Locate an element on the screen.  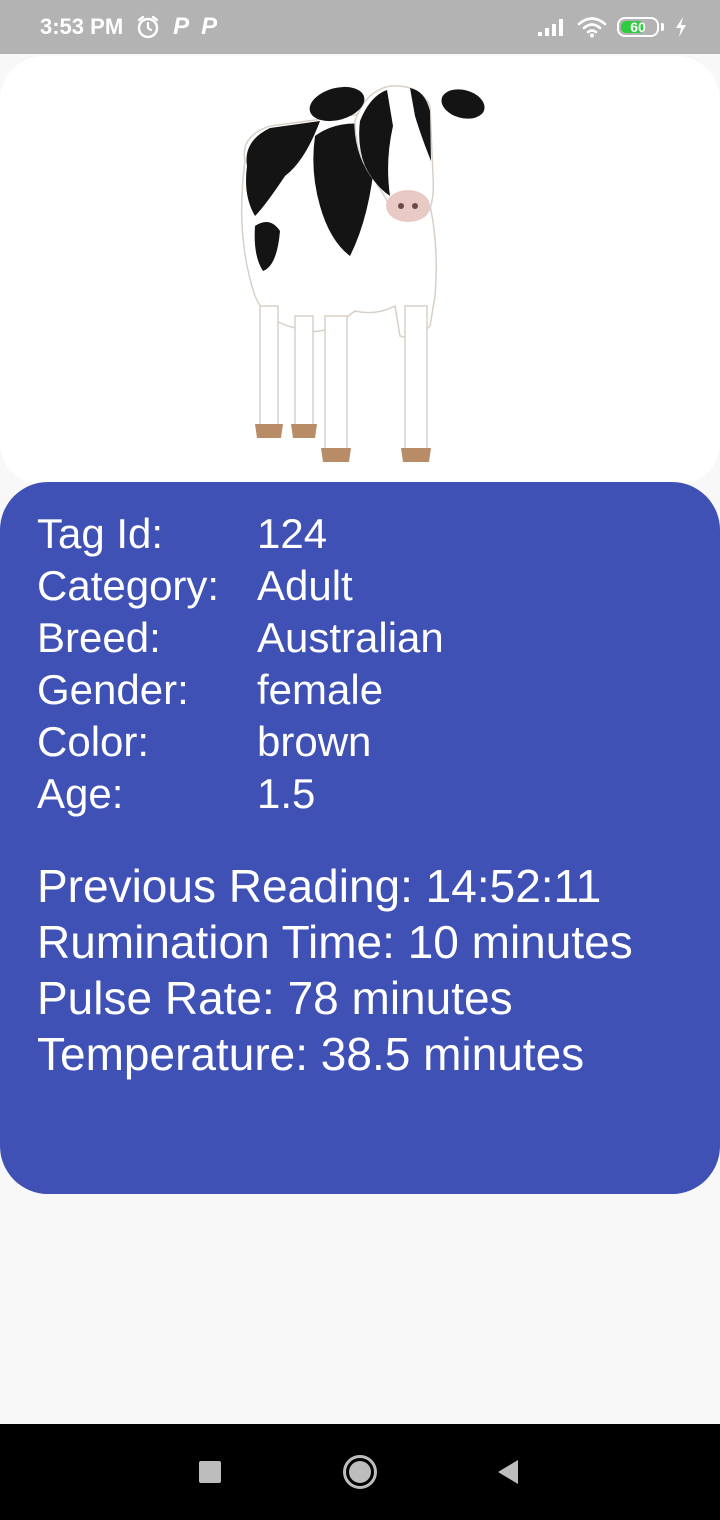
back-triangle-icon is located at coordinates (508, 1472).